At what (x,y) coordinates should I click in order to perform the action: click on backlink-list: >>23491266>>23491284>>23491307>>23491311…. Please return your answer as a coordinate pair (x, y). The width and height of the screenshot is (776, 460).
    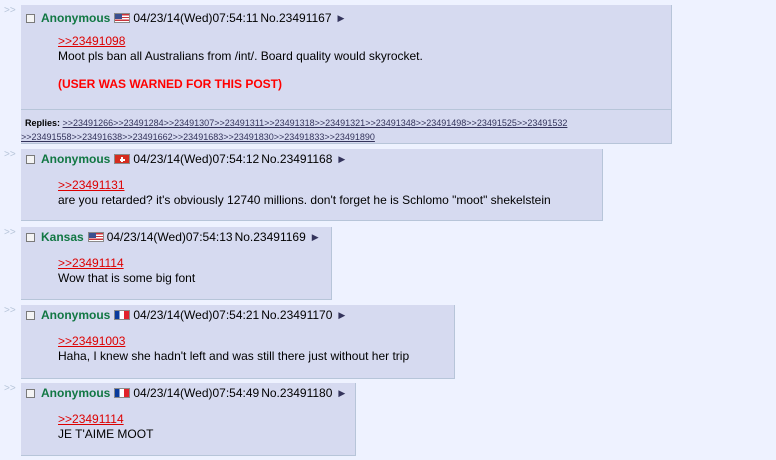
    Looking at the image, I should click on (315, 123).